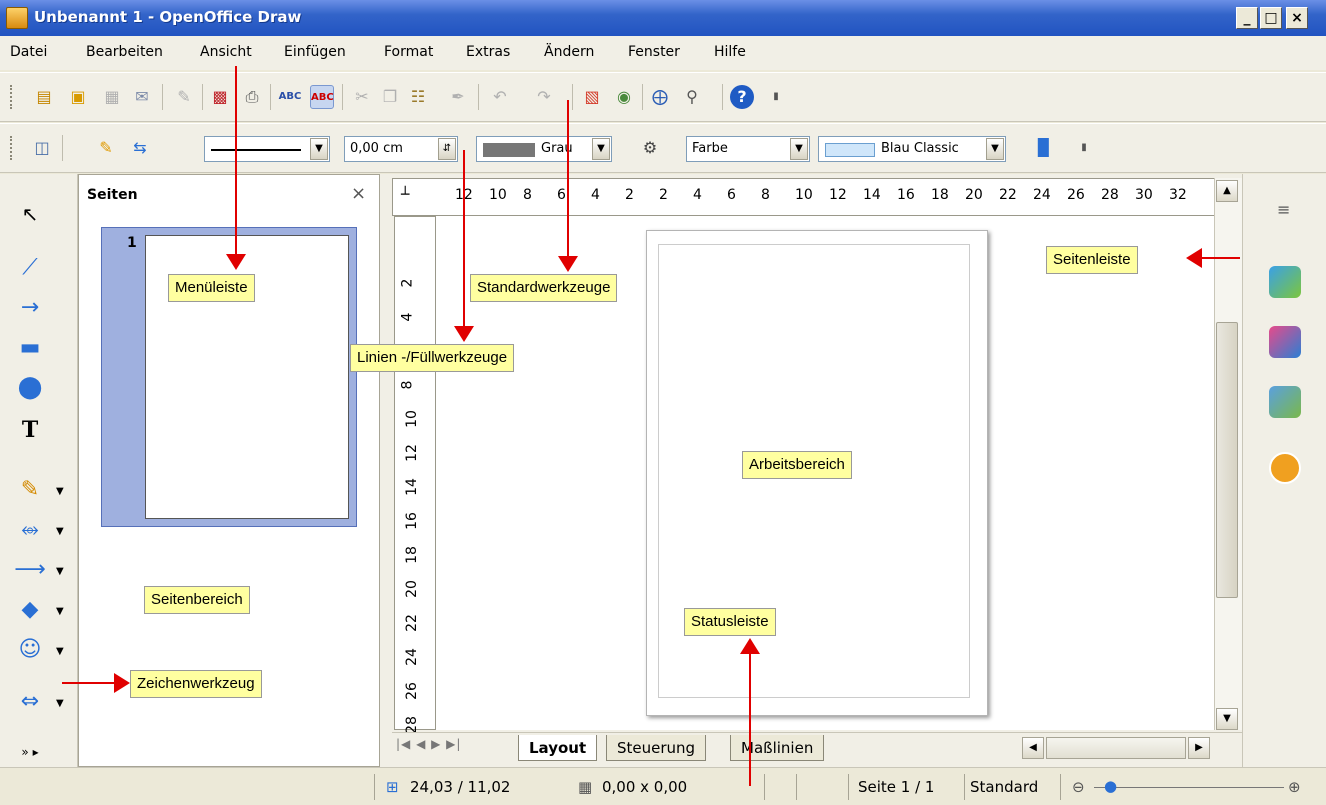  I want to click on callout-workarea: Arbeitsbereich, so click(797, 465).